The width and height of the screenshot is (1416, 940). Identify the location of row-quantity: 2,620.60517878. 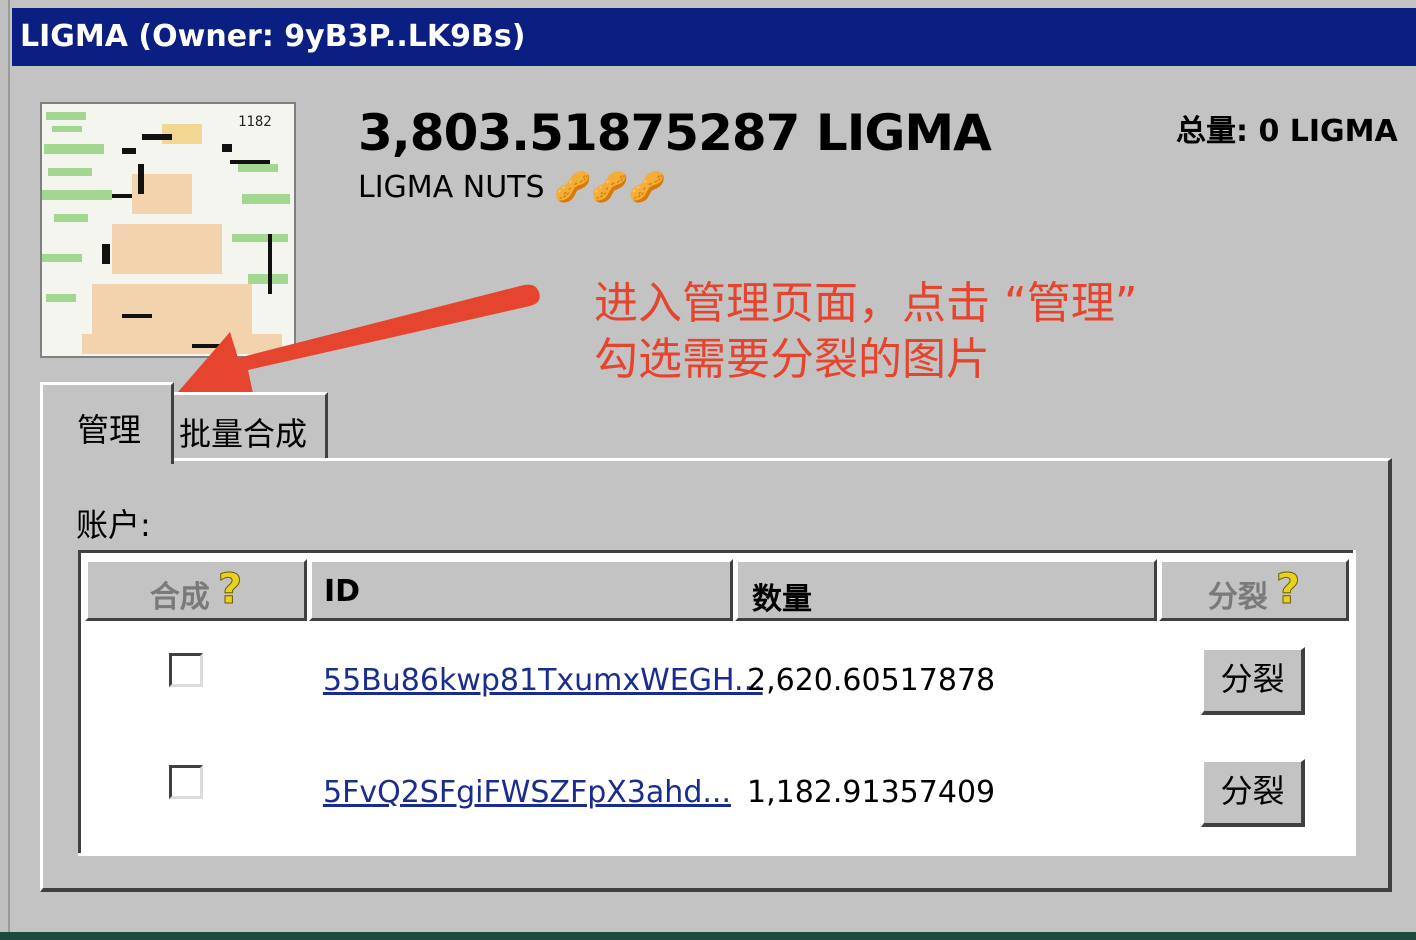
(871, 680).